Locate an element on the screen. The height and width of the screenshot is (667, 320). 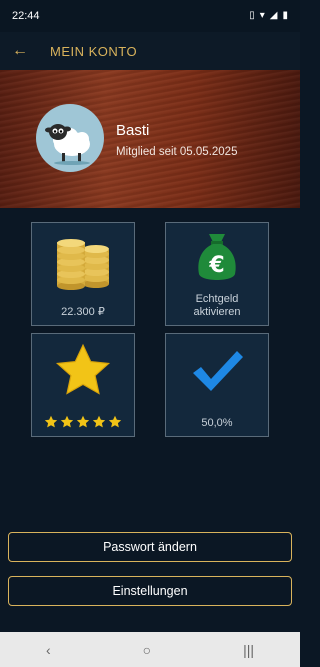
nav-home-icon: ○ is located at coordinates (147, 650).